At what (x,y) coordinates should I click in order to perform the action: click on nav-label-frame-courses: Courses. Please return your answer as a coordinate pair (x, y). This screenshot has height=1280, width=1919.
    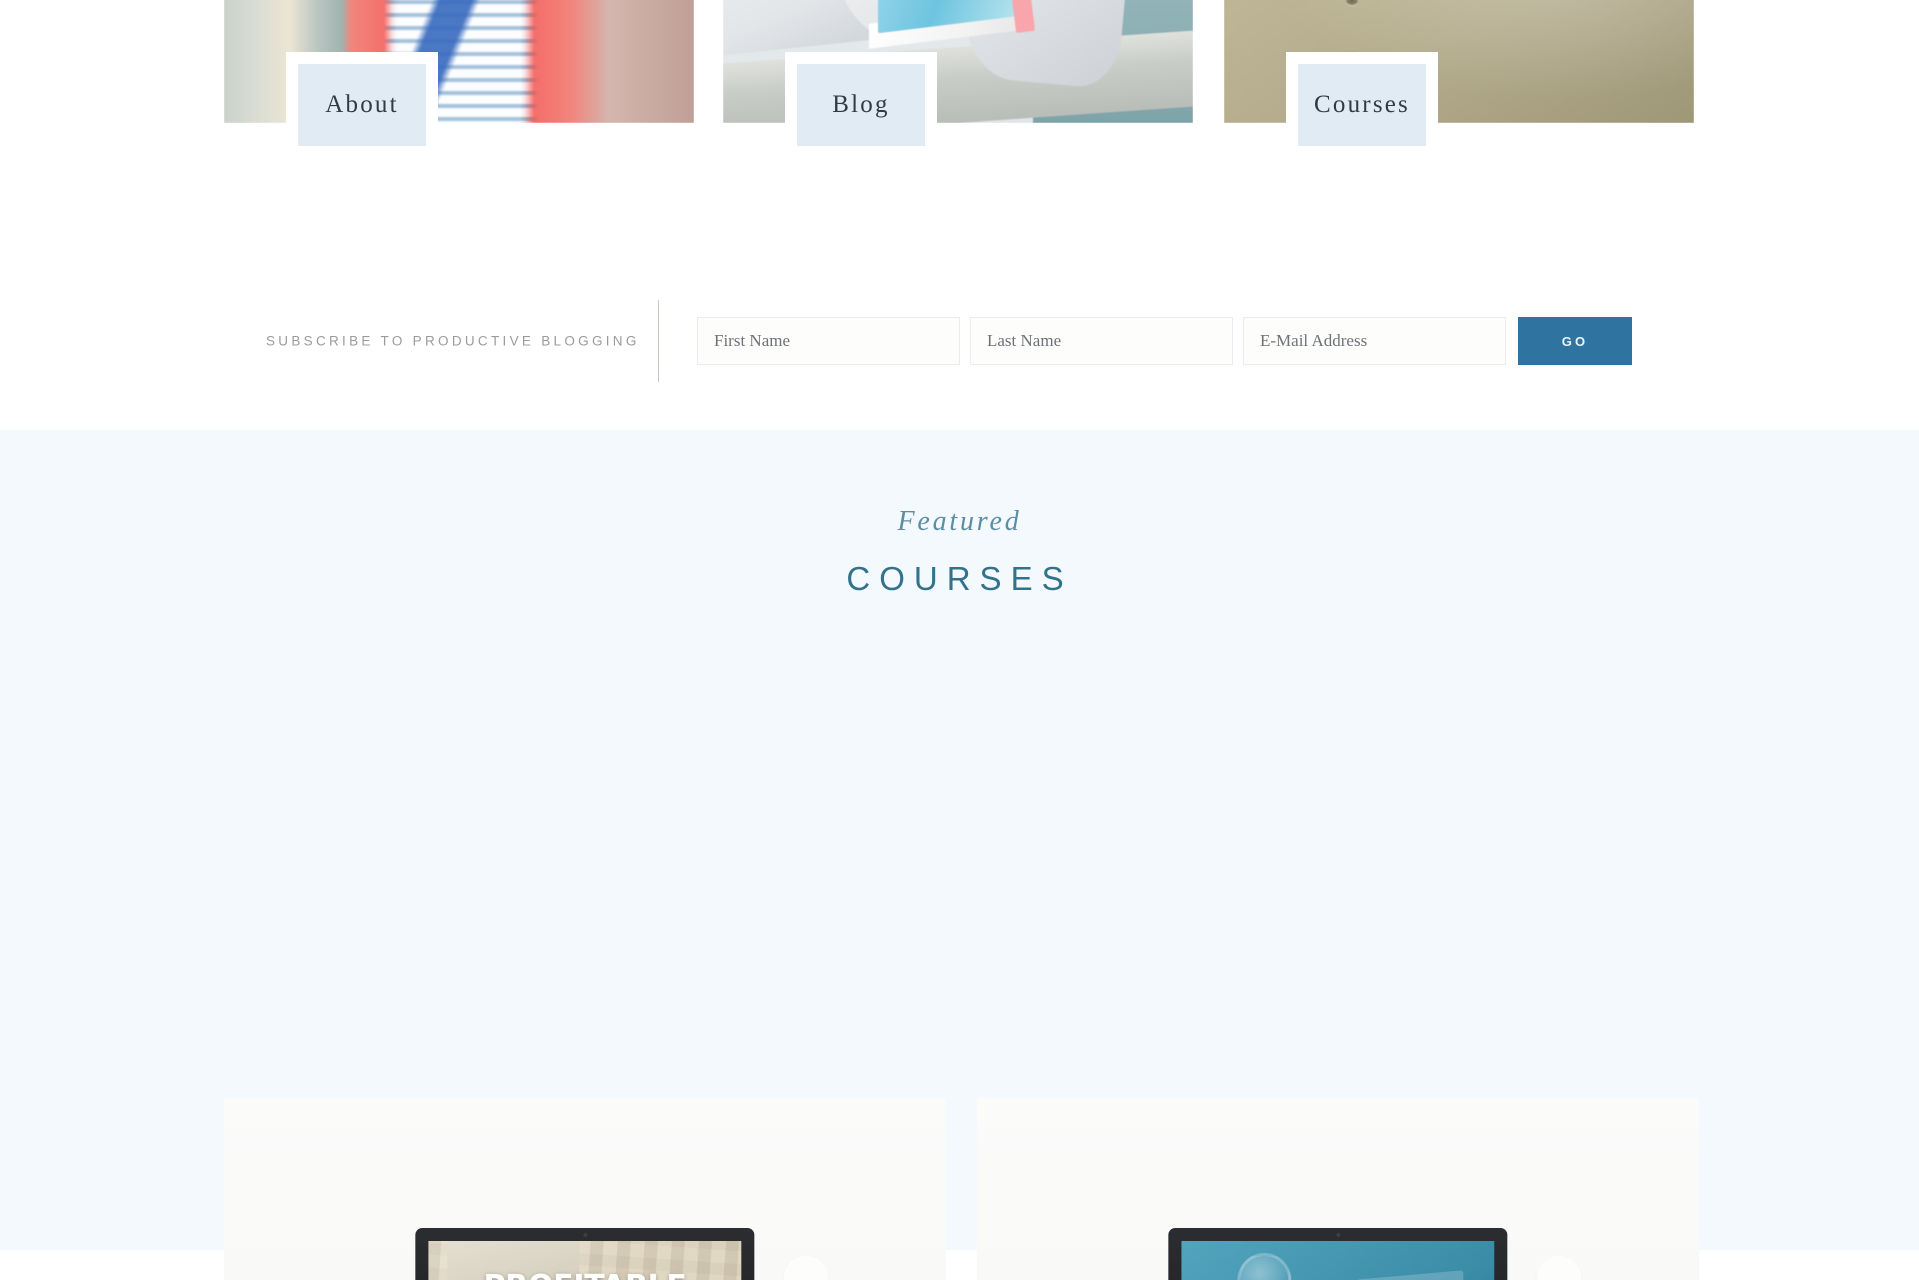
    Looking at the image, I should click on (1362, 105).